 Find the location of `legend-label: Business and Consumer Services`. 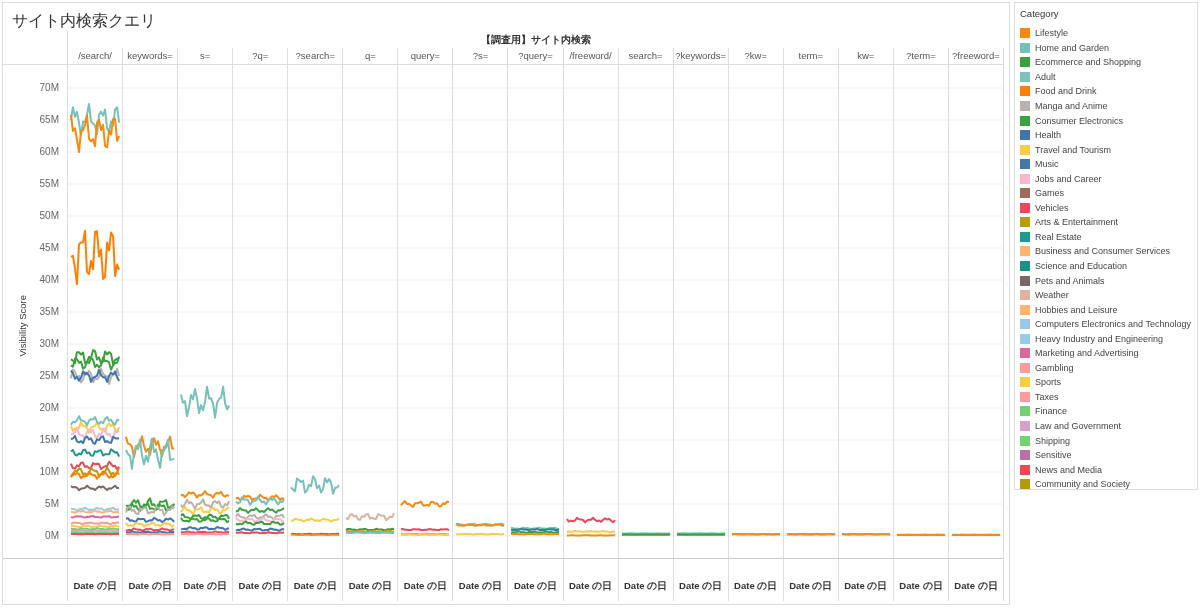

legend-label: Business and Consumer Services is located at coordinates (1103, 251).